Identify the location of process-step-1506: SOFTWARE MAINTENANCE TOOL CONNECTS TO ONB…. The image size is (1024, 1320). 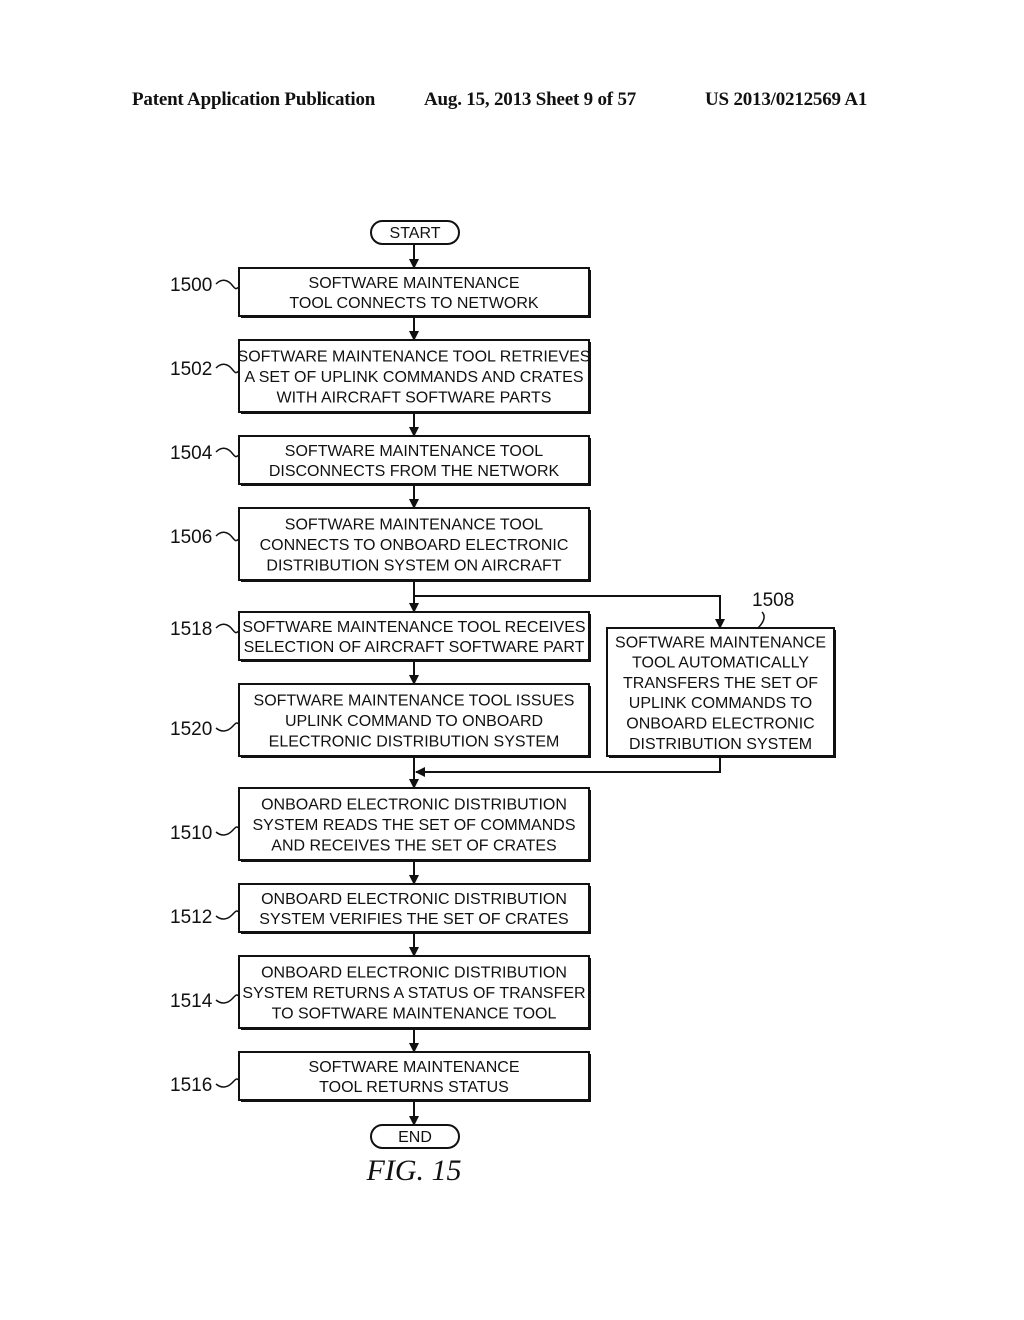
(380, 544).